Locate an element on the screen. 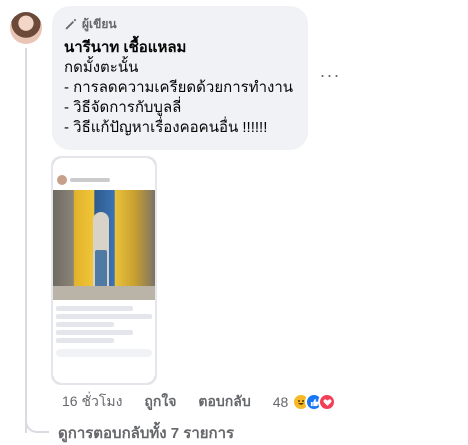 The width and height of the screenshot is (468, 445). author-badge: ผู้เขียน is located at coordinates (180, 24).